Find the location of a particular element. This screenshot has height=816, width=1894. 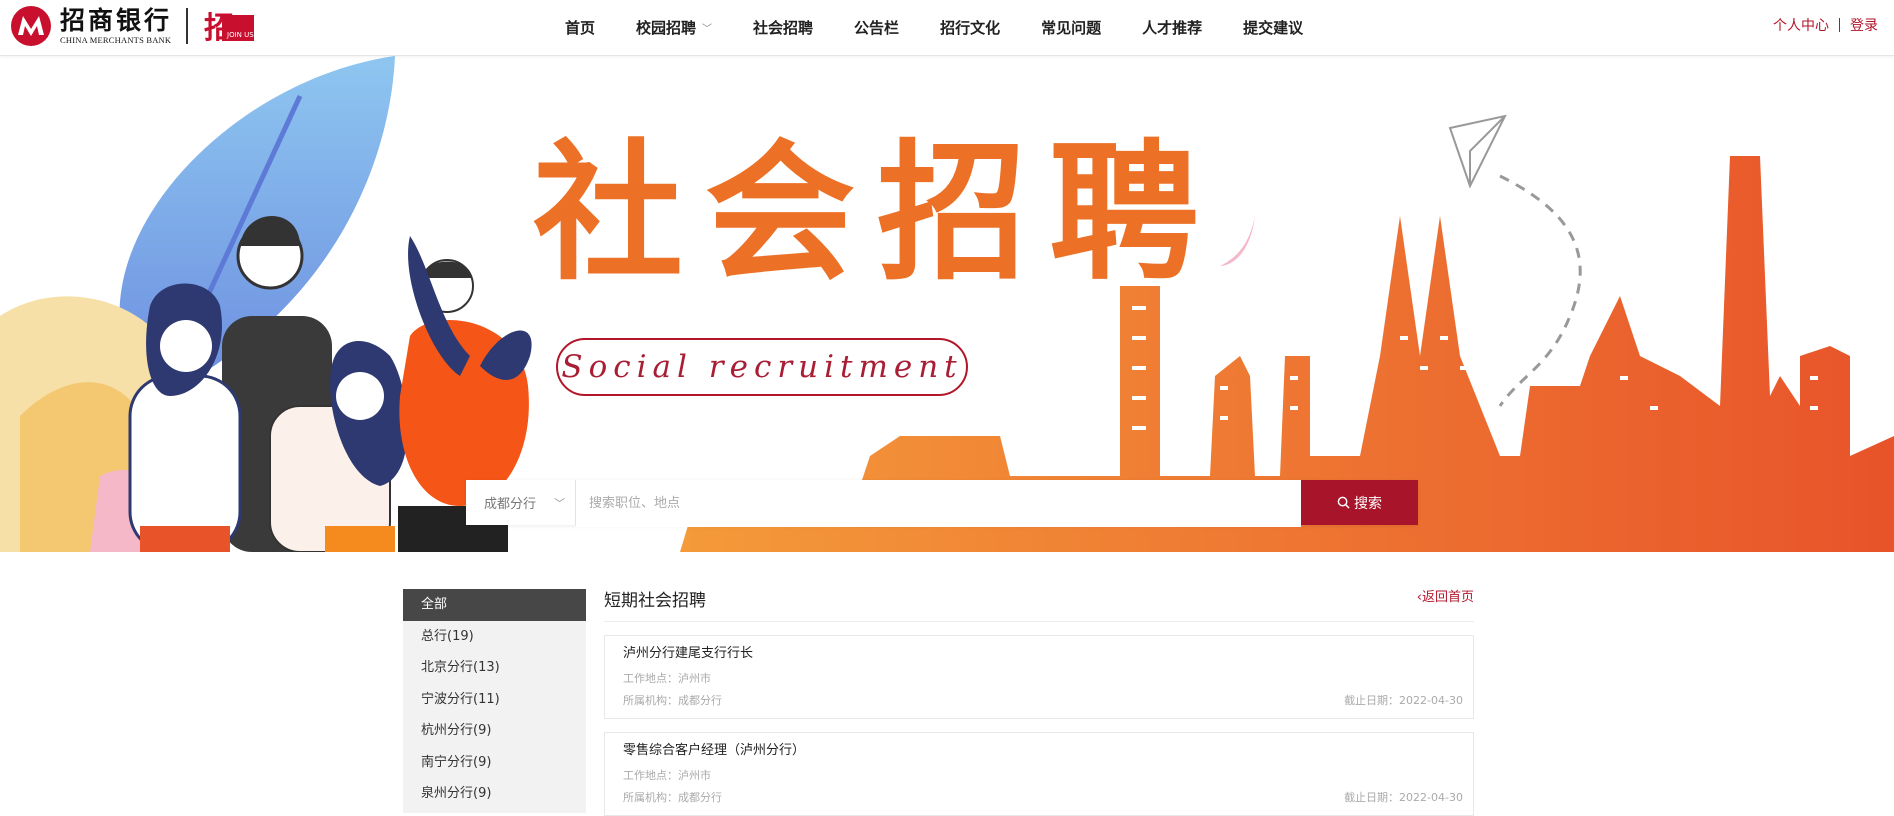

main-nav: 首页 校园招聘 ﹀ 社会招聘 公告栏 招行文化 常见问题 人才推荐 提交建议 is located at coordinates (954, 27).